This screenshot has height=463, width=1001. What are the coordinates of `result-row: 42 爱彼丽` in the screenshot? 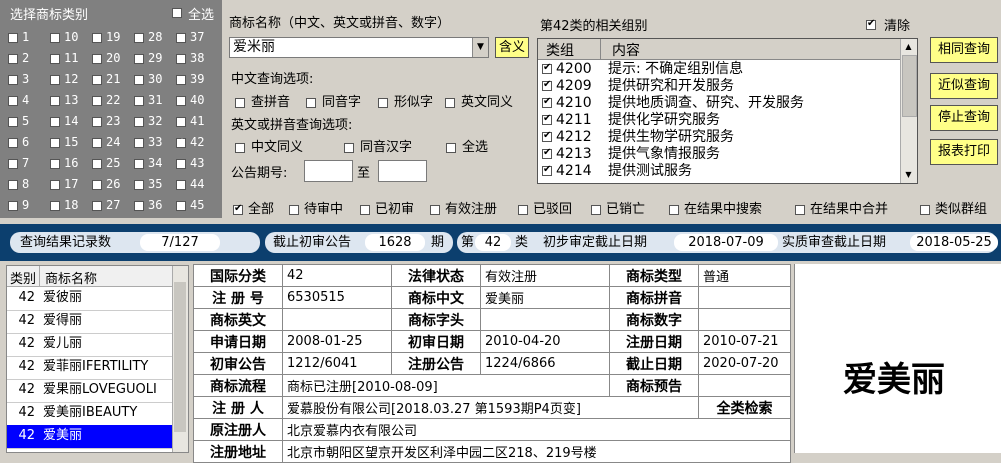 It's located at (90, 299).